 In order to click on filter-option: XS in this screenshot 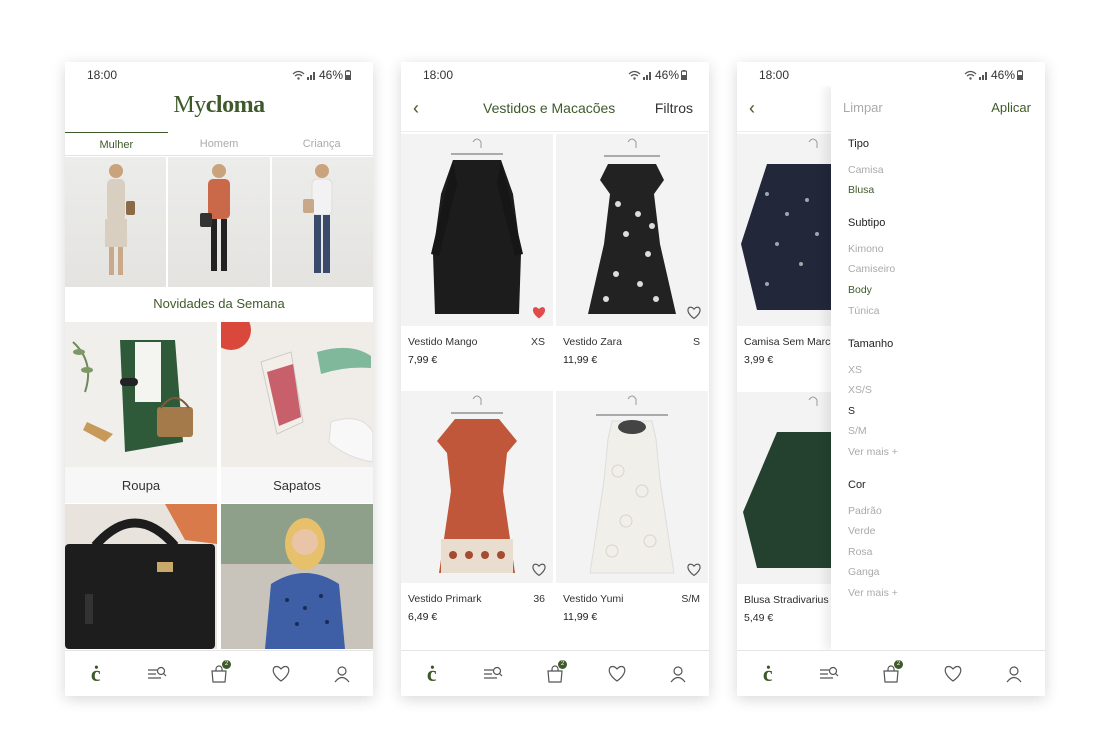, I will do `click(855, 370)`.